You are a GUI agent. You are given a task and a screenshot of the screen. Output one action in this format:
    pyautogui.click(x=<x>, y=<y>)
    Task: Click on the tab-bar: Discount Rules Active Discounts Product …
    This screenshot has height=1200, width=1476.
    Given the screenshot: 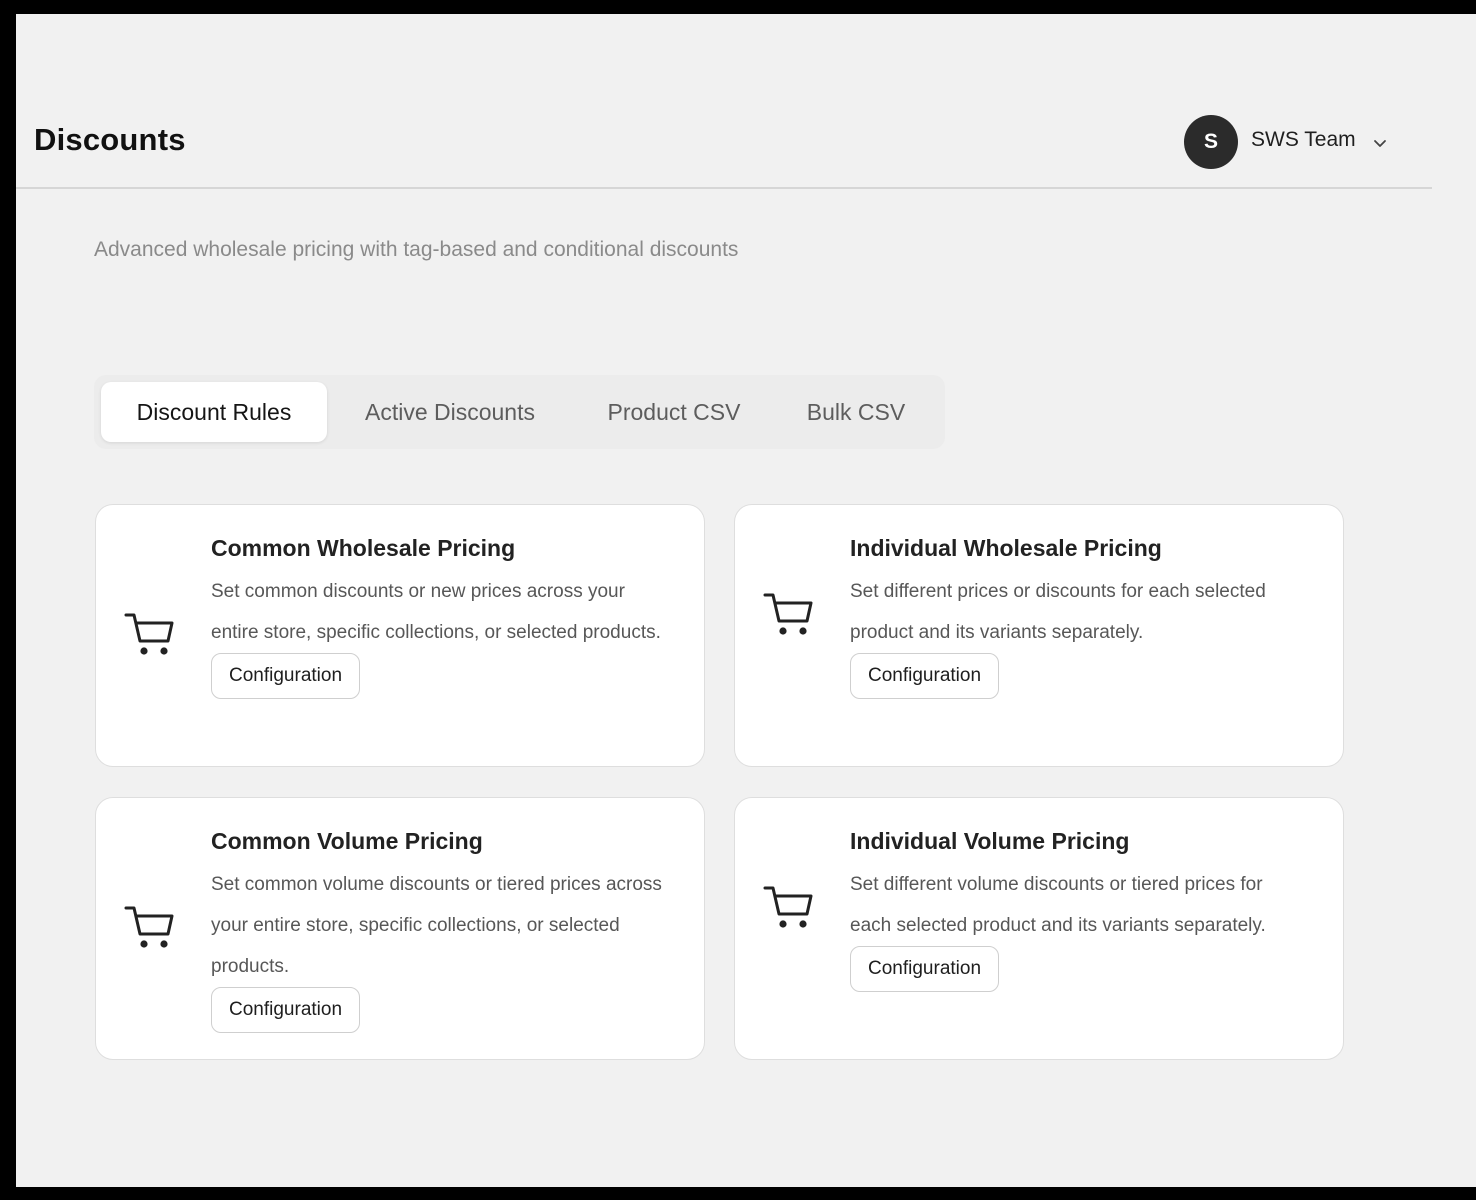 What is the action you would take?
    pyautogui.click(x=519, y=412)
    